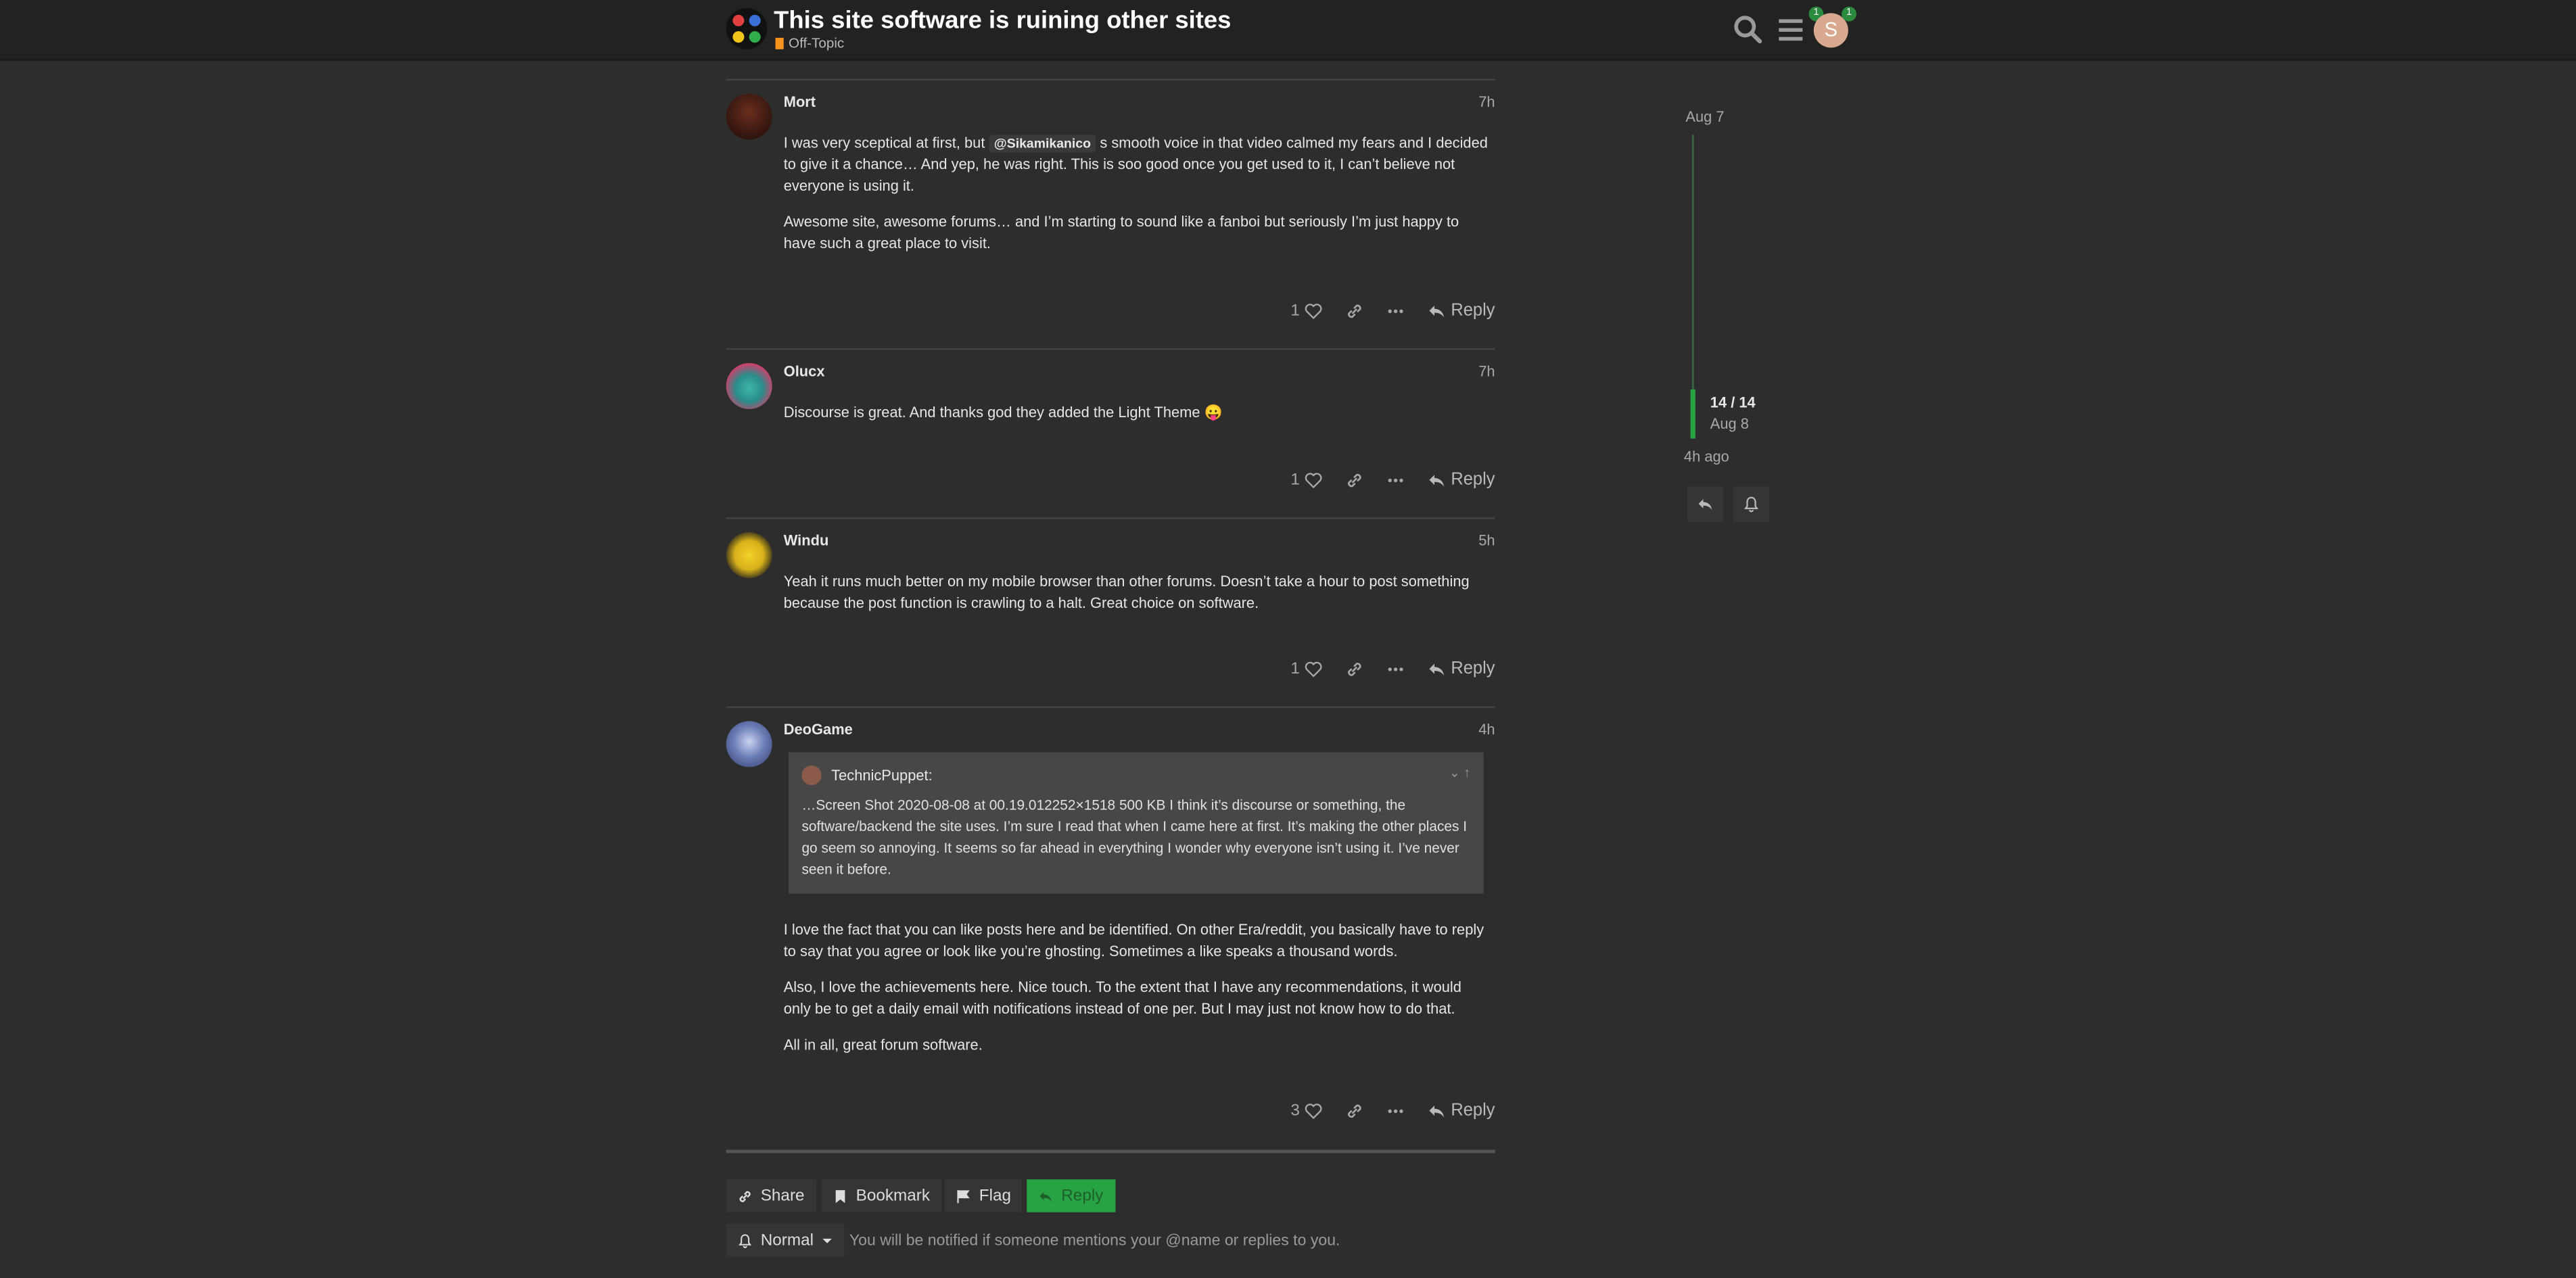  I want to click on notification-level-dropdown: Normal, so click(785, 1240).